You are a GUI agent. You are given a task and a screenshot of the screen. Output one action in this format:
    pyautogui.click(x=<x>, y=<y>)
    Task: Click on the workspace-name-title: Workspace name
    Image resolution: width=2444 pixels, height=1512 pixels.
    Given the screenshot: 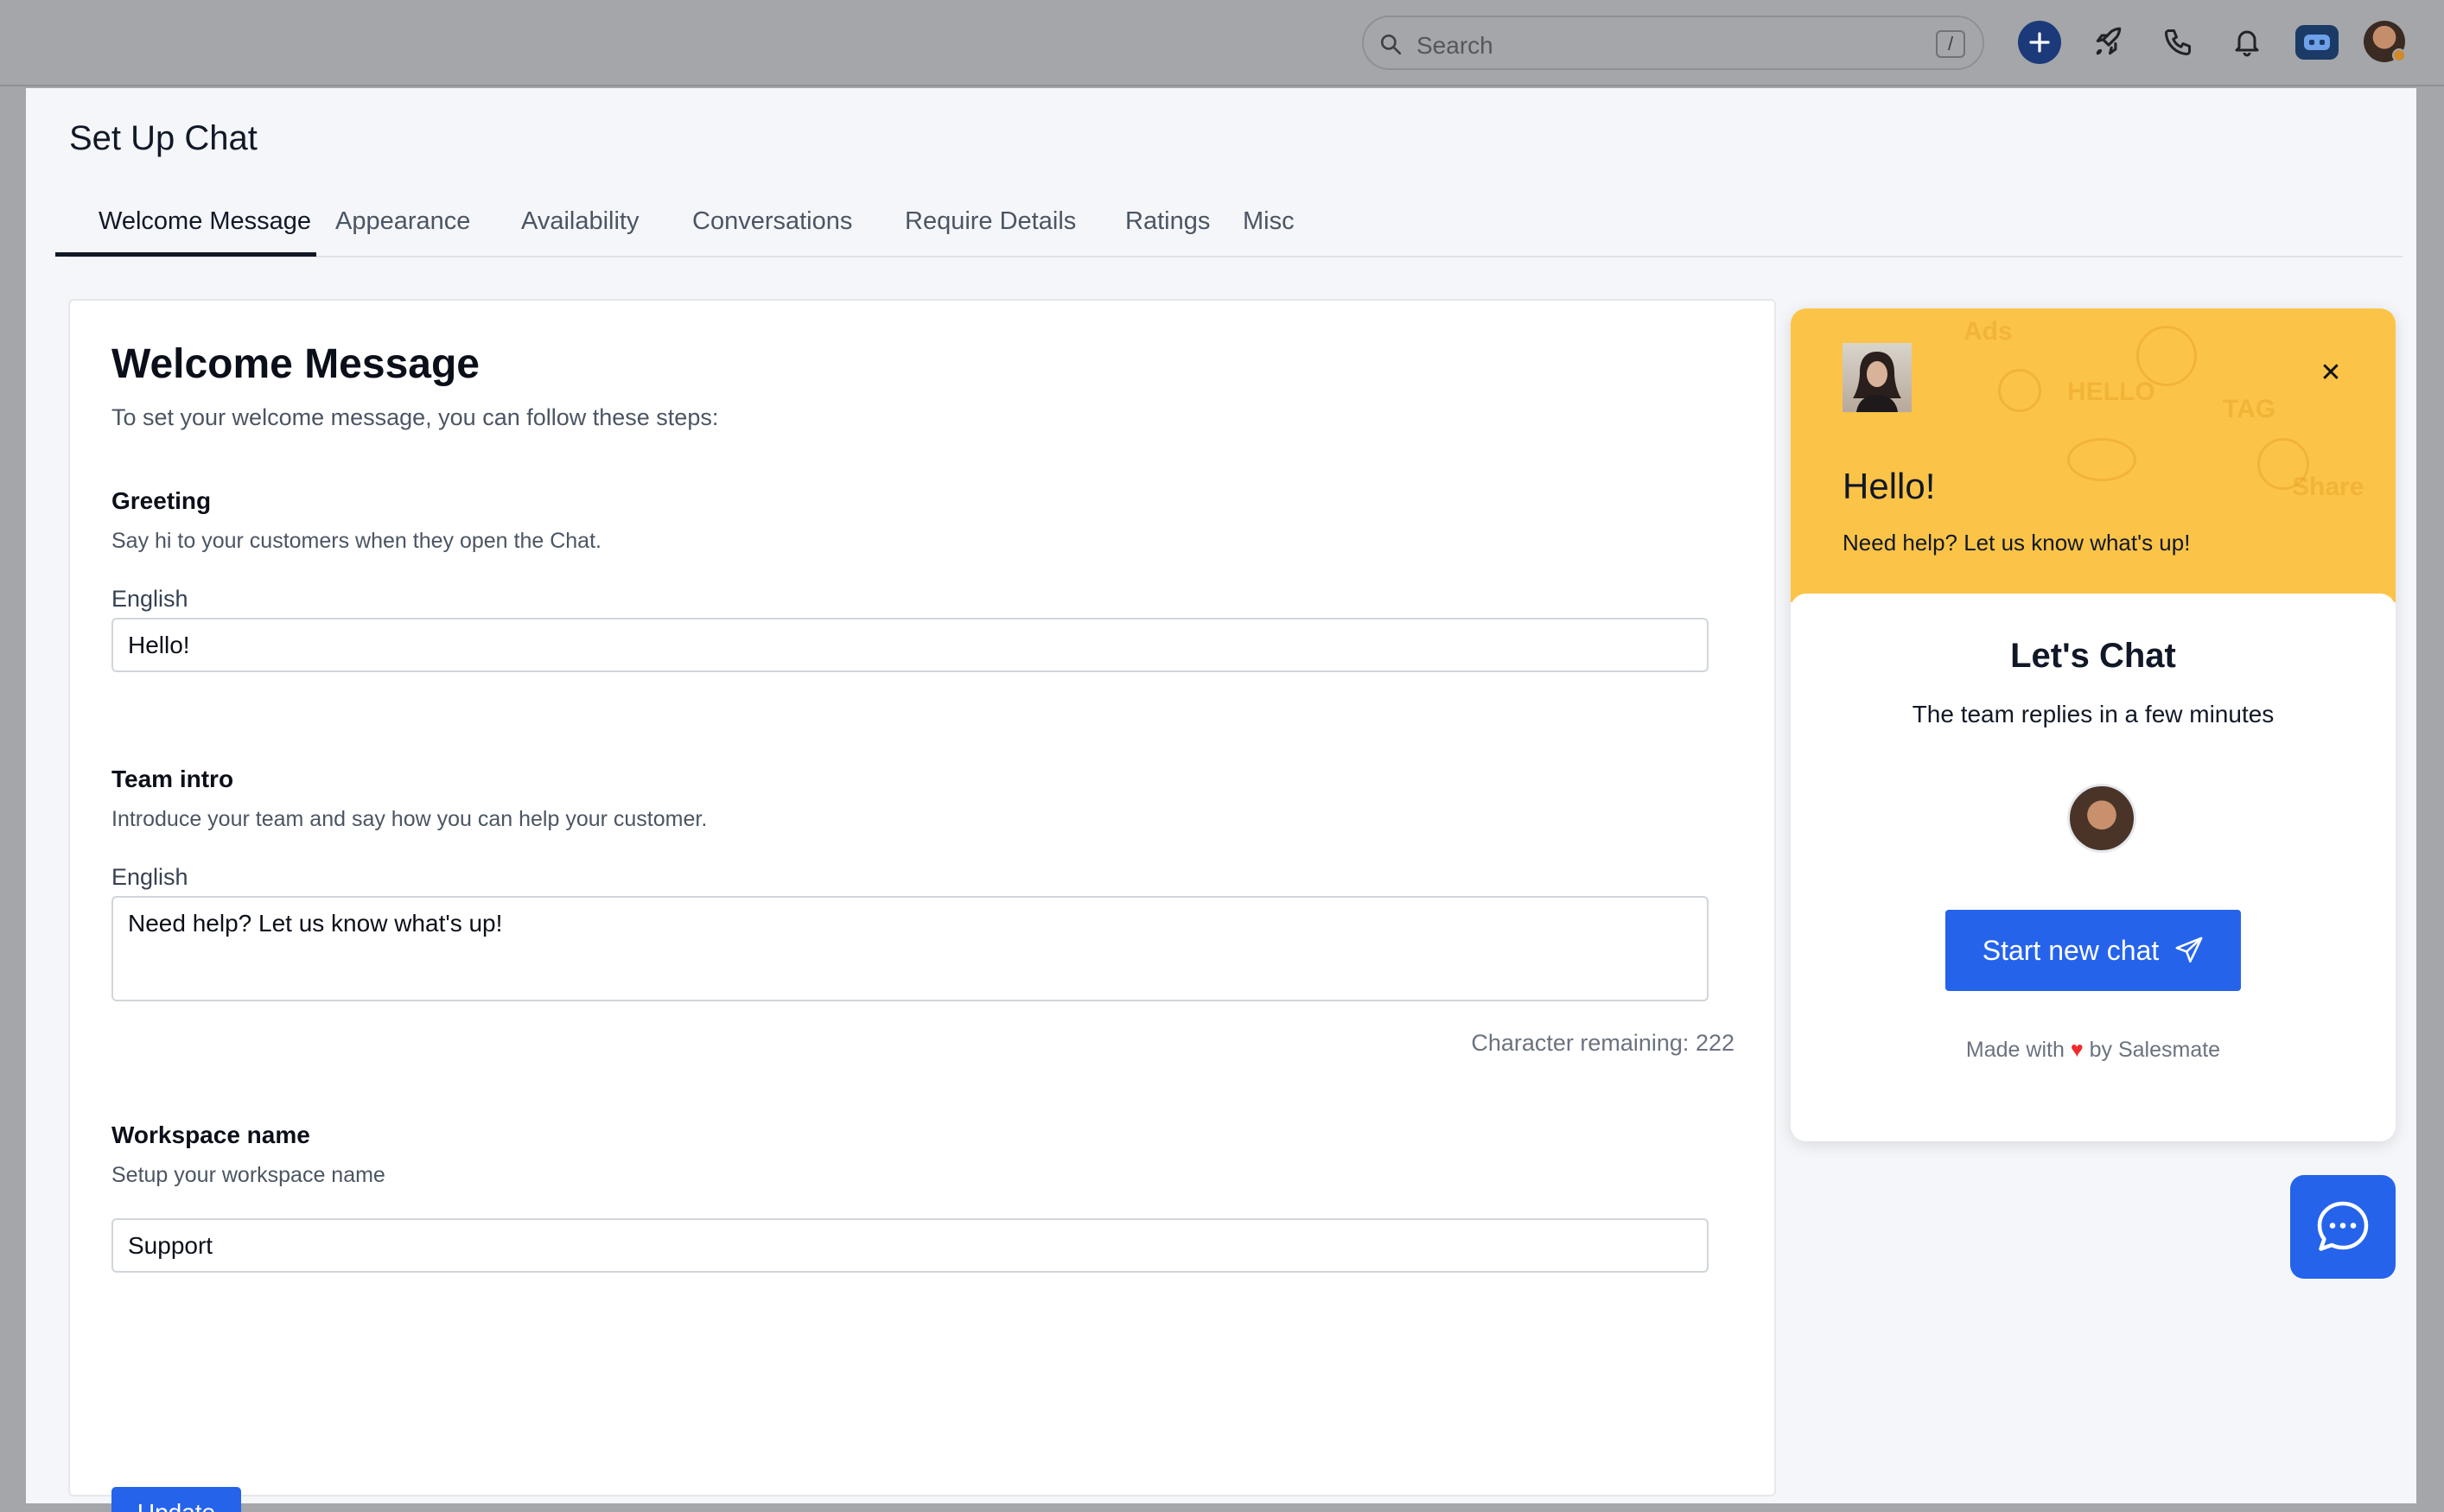 What is the action you would take?
    pyautogui.click(x=210, y=1134)
    